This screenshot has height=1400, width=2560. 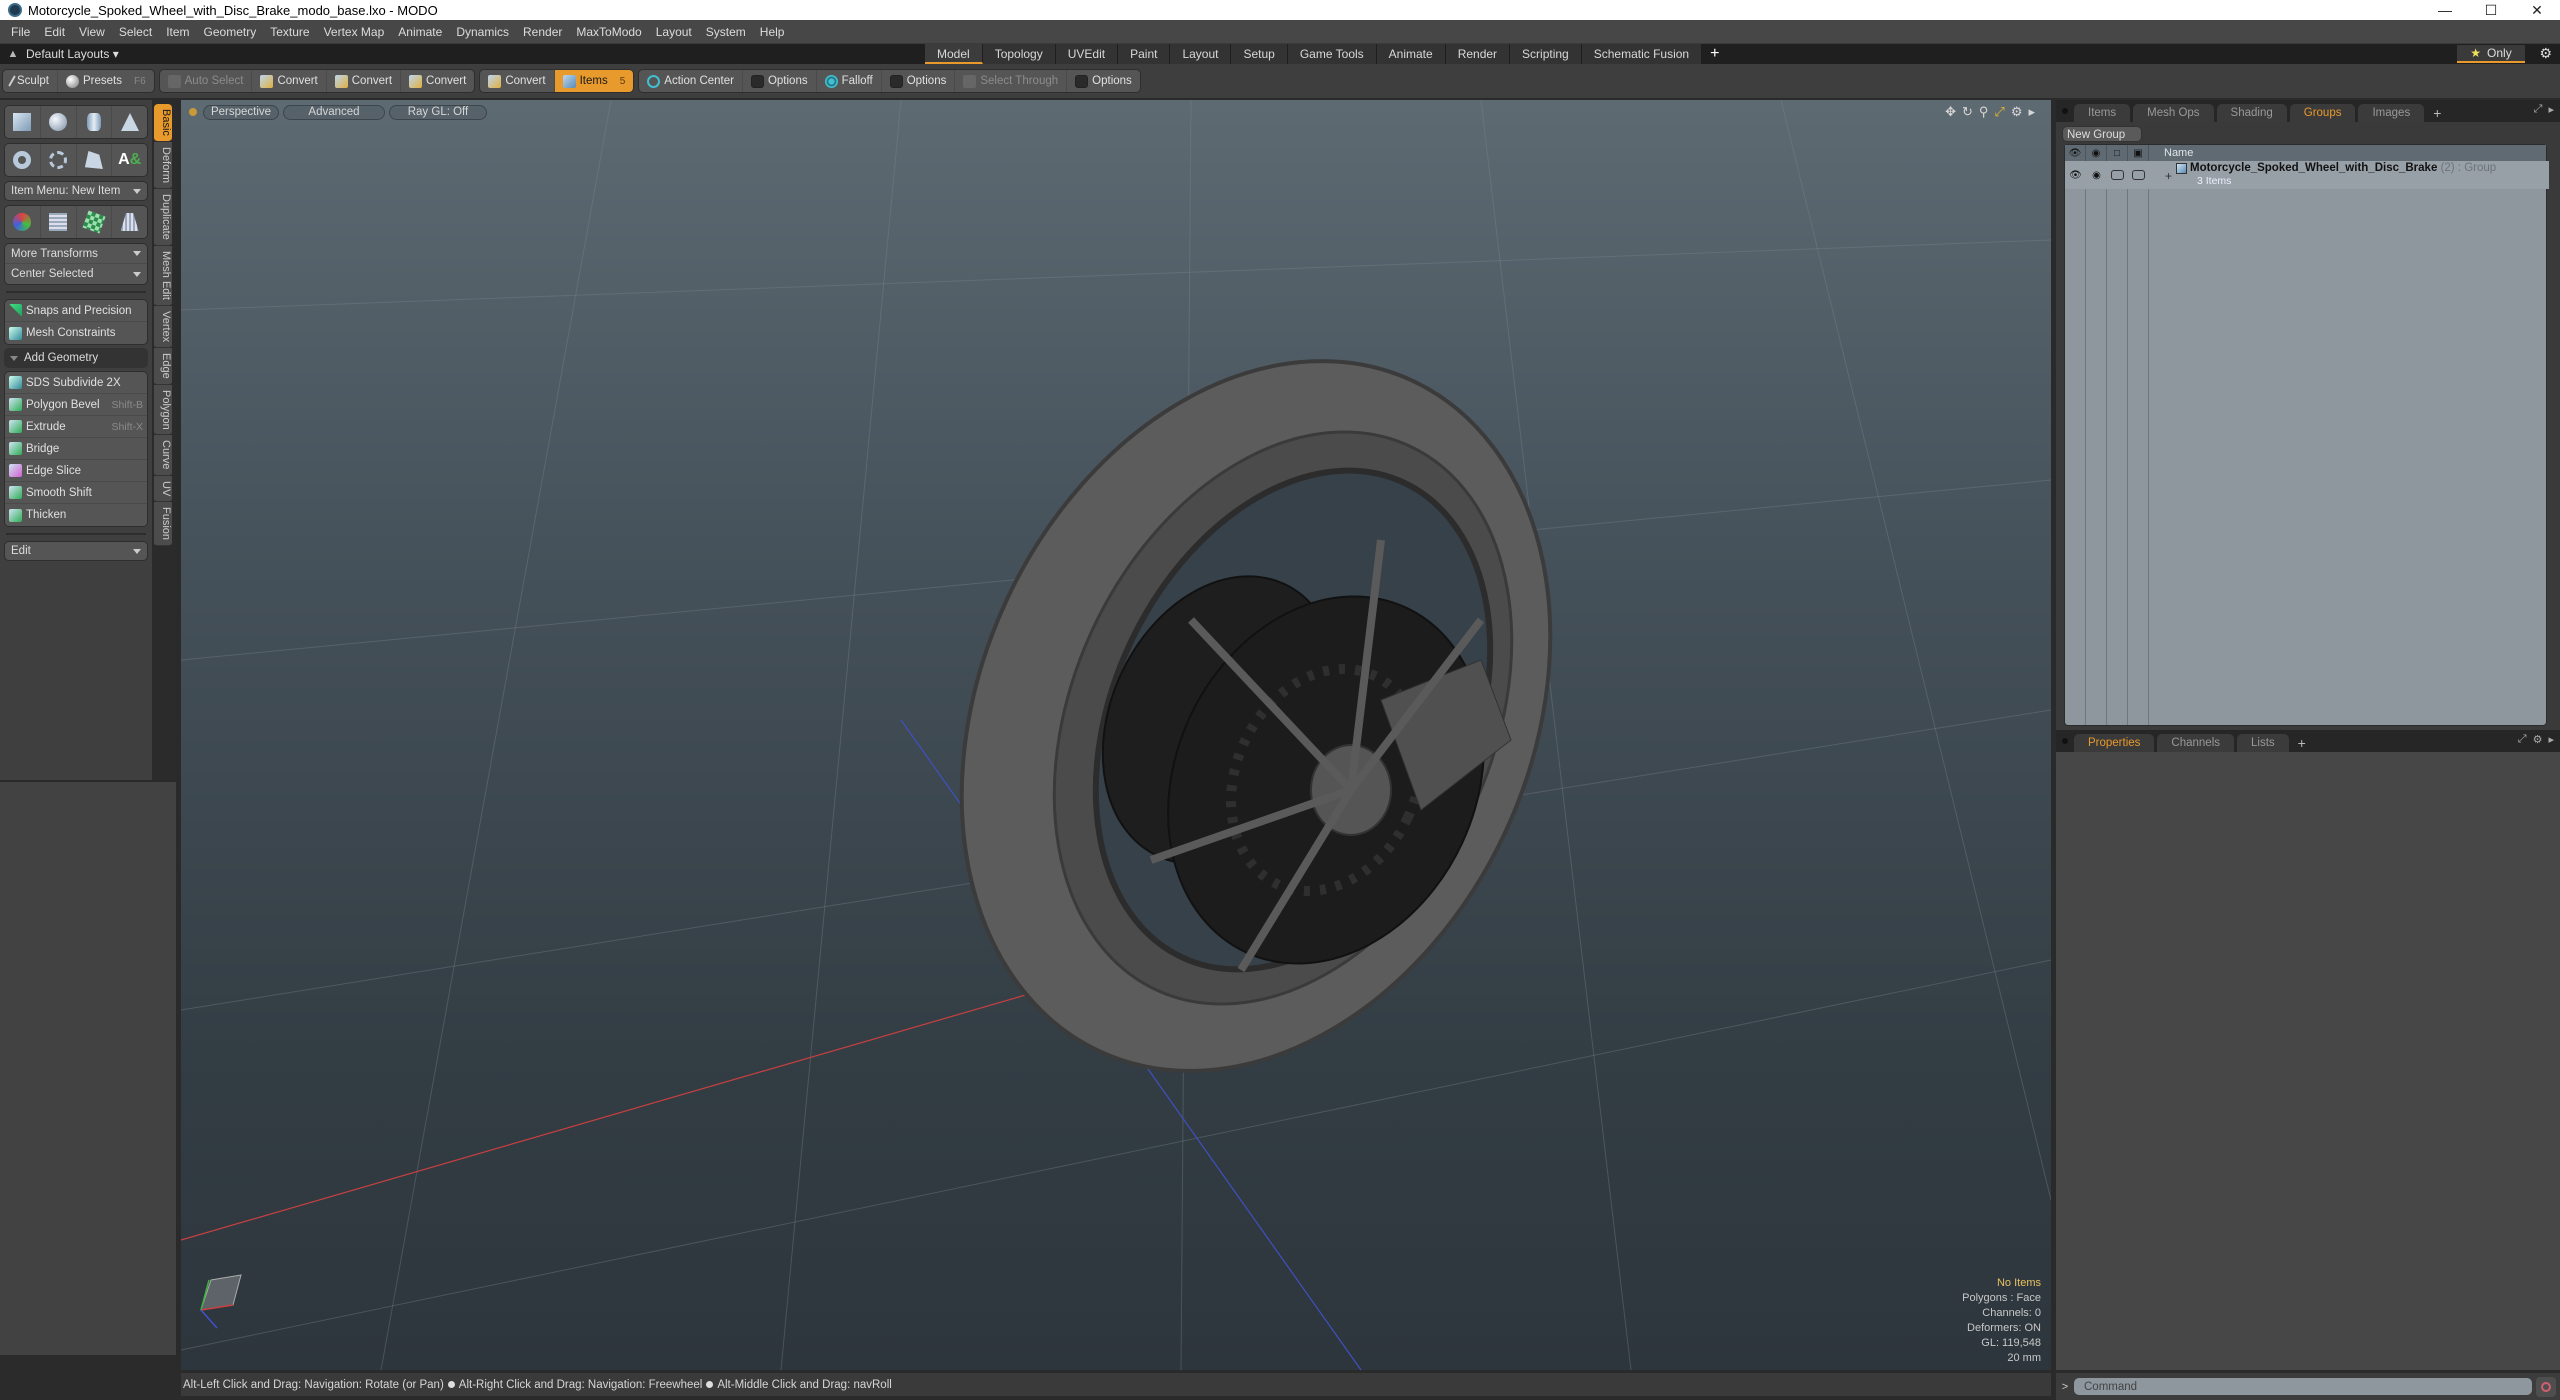 What do you see at coordinates (106, 81) in the screenshot?
I see `presets-button: Presets F6` at bounding box center [106, 81].